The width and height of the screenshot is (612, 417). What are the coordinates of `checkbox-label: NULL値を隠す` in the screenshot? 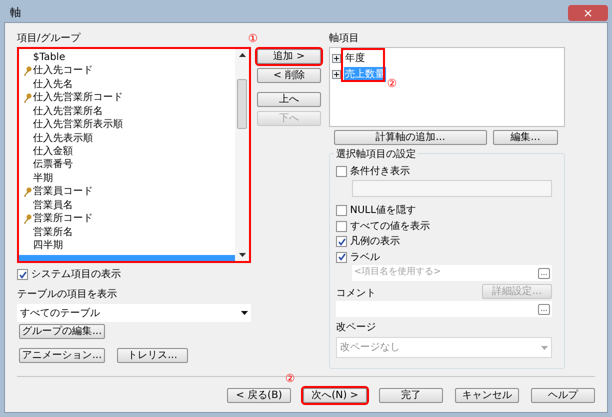 It's located at (383, 211).